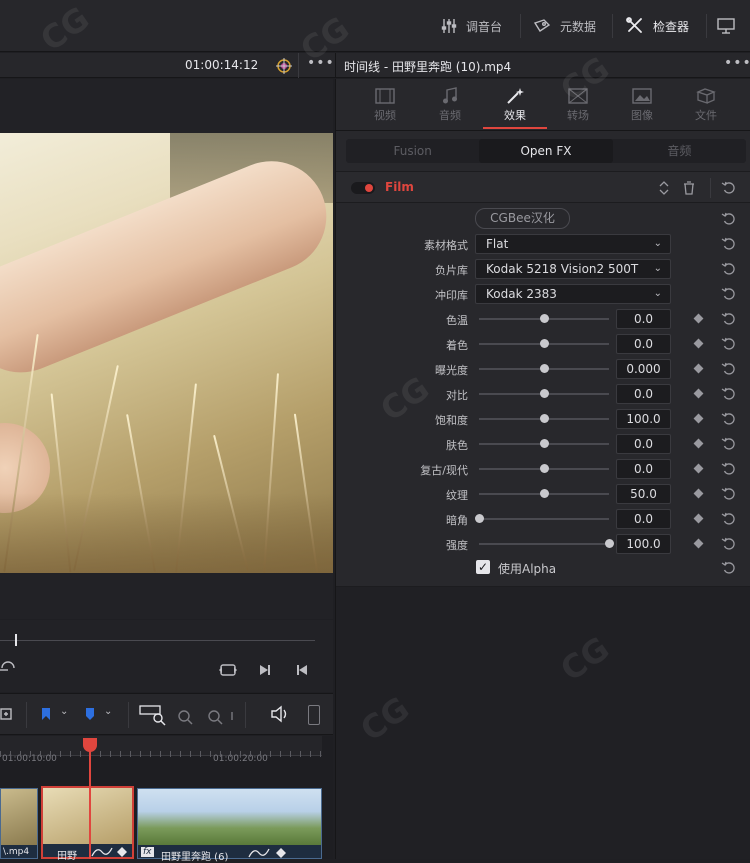 The height and width of the screenshot is (863, 750). Describe the element at coordinates (153, 715) in the screenshot. I see `zoom-full-icon` at that location.